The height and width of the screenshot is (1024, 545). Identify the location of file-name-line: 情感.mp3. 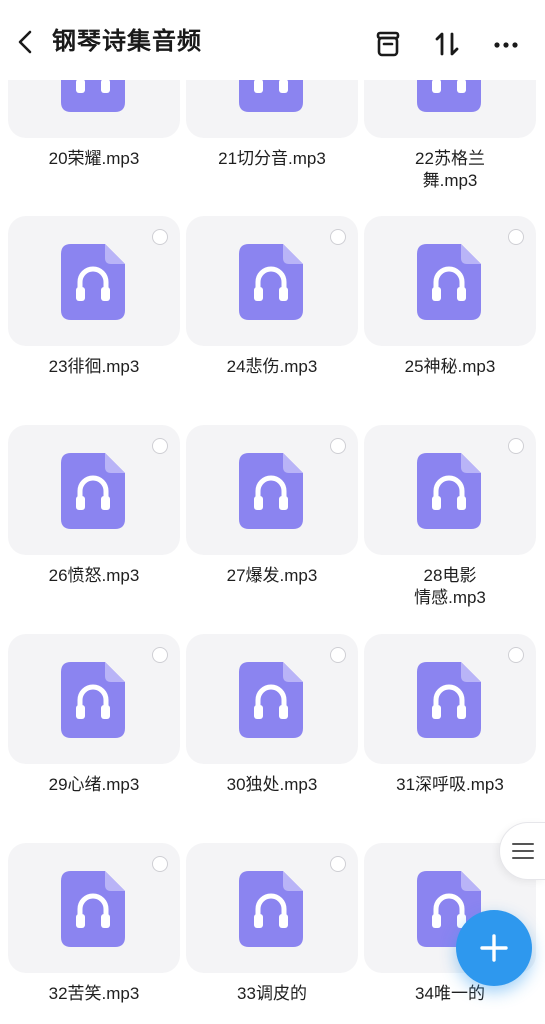
(450, 597).